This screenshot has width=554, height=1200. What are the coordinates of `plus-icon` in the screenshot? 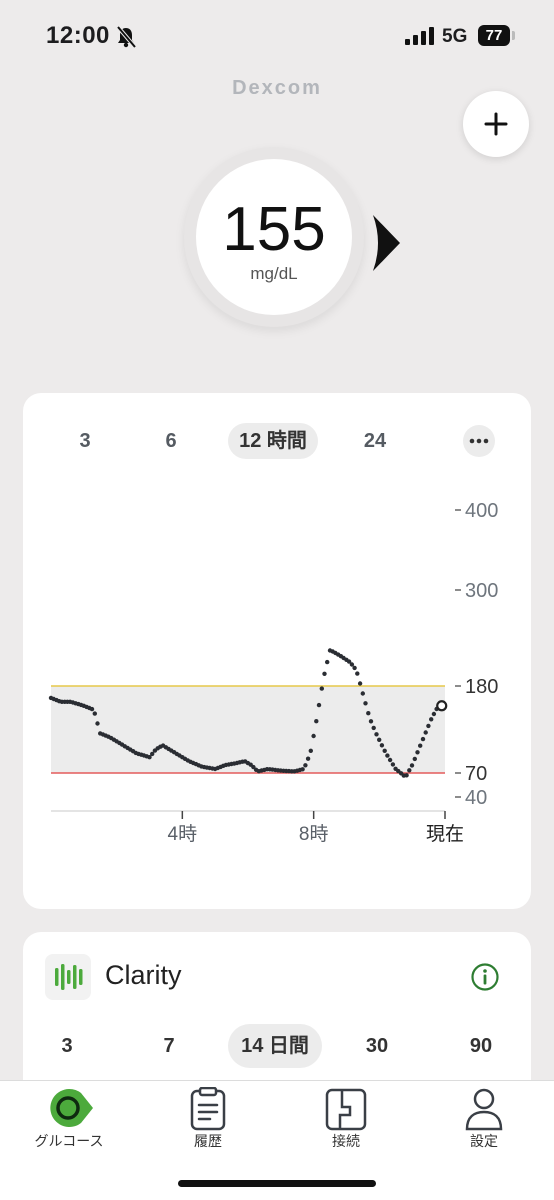 It's located at (496, 124).